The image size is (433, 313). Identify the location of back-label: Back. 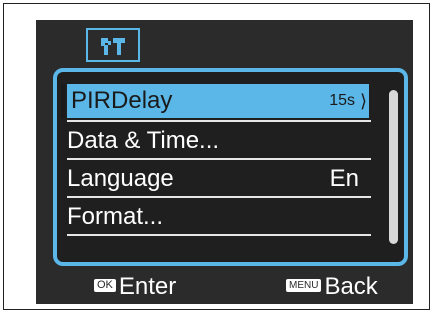
(351, 286).